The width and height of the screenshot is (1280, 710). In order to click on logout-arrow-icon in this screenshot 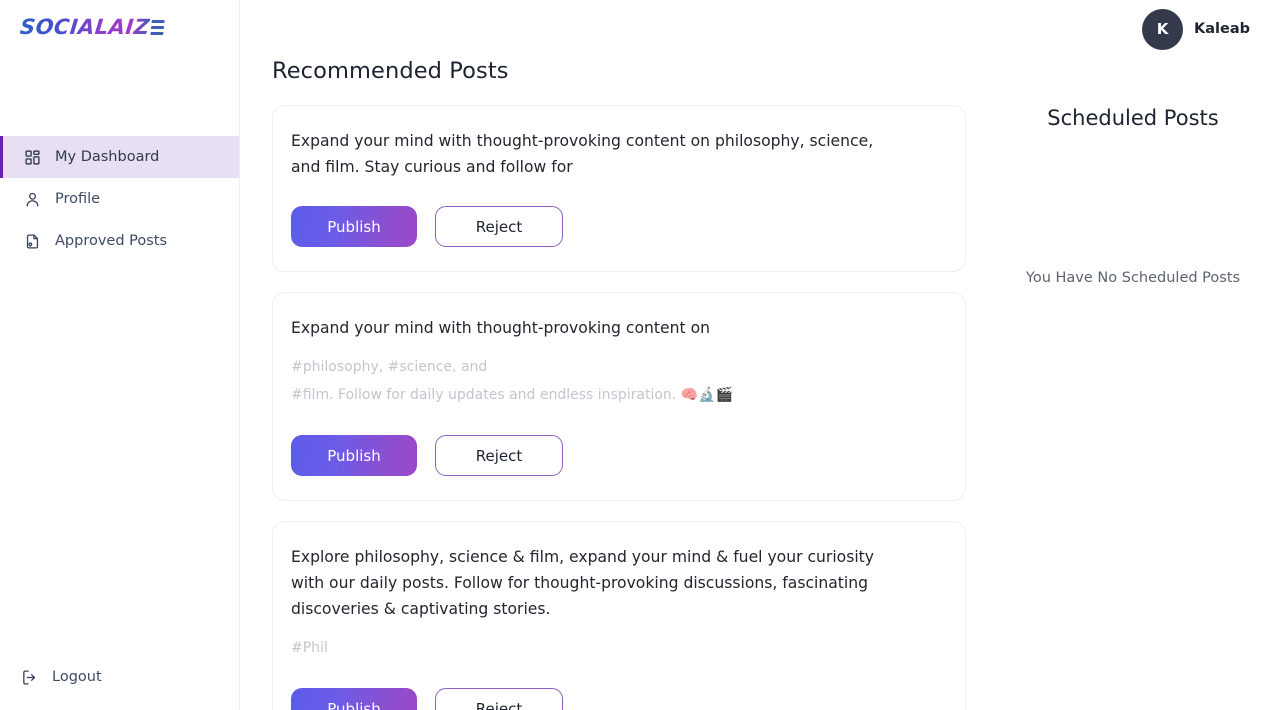, I will do `click(29, 677)`.